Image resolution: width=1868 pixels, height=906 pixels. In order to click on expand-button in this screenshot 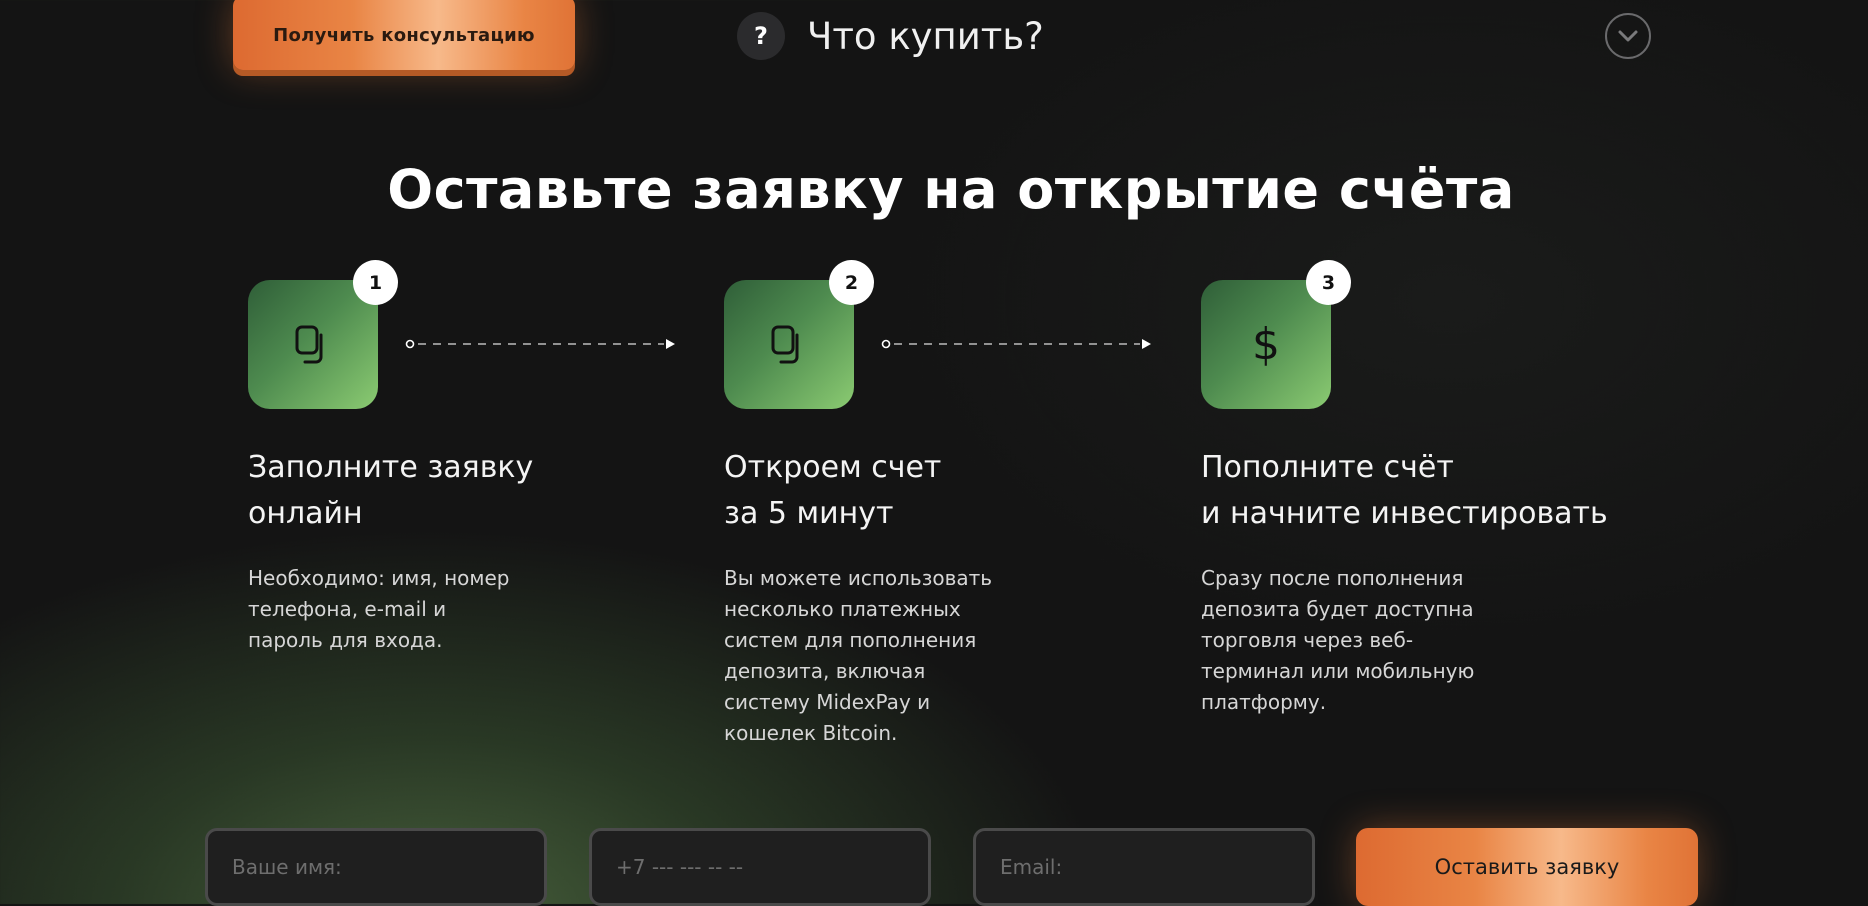, I will do `click(1628, 36)`.